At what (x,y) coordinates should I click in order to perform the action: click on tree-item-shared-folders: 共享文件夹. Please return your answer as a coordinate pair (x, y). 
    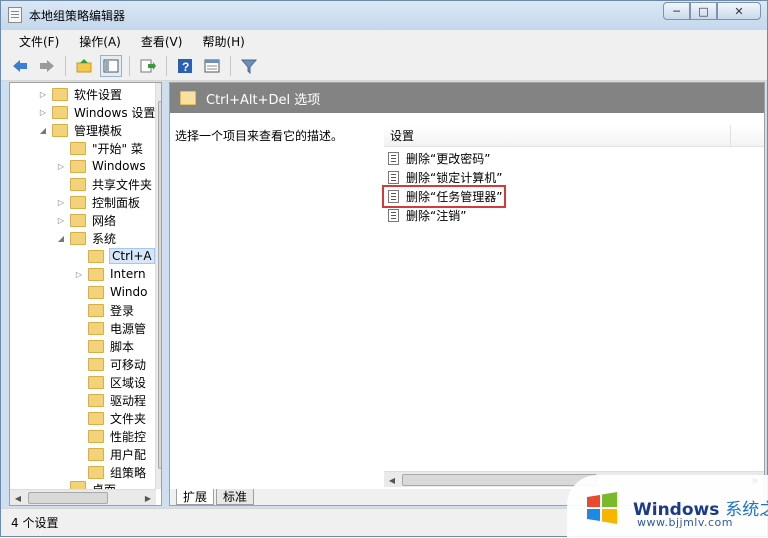
    Looking at the image, I should click on (104, 184).